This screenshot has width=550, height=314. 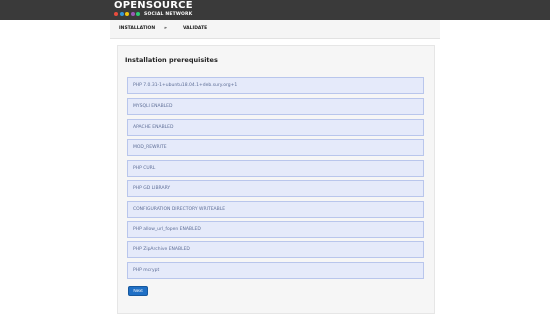 I want to click on next-button: Next, so click(x=138, y=291).